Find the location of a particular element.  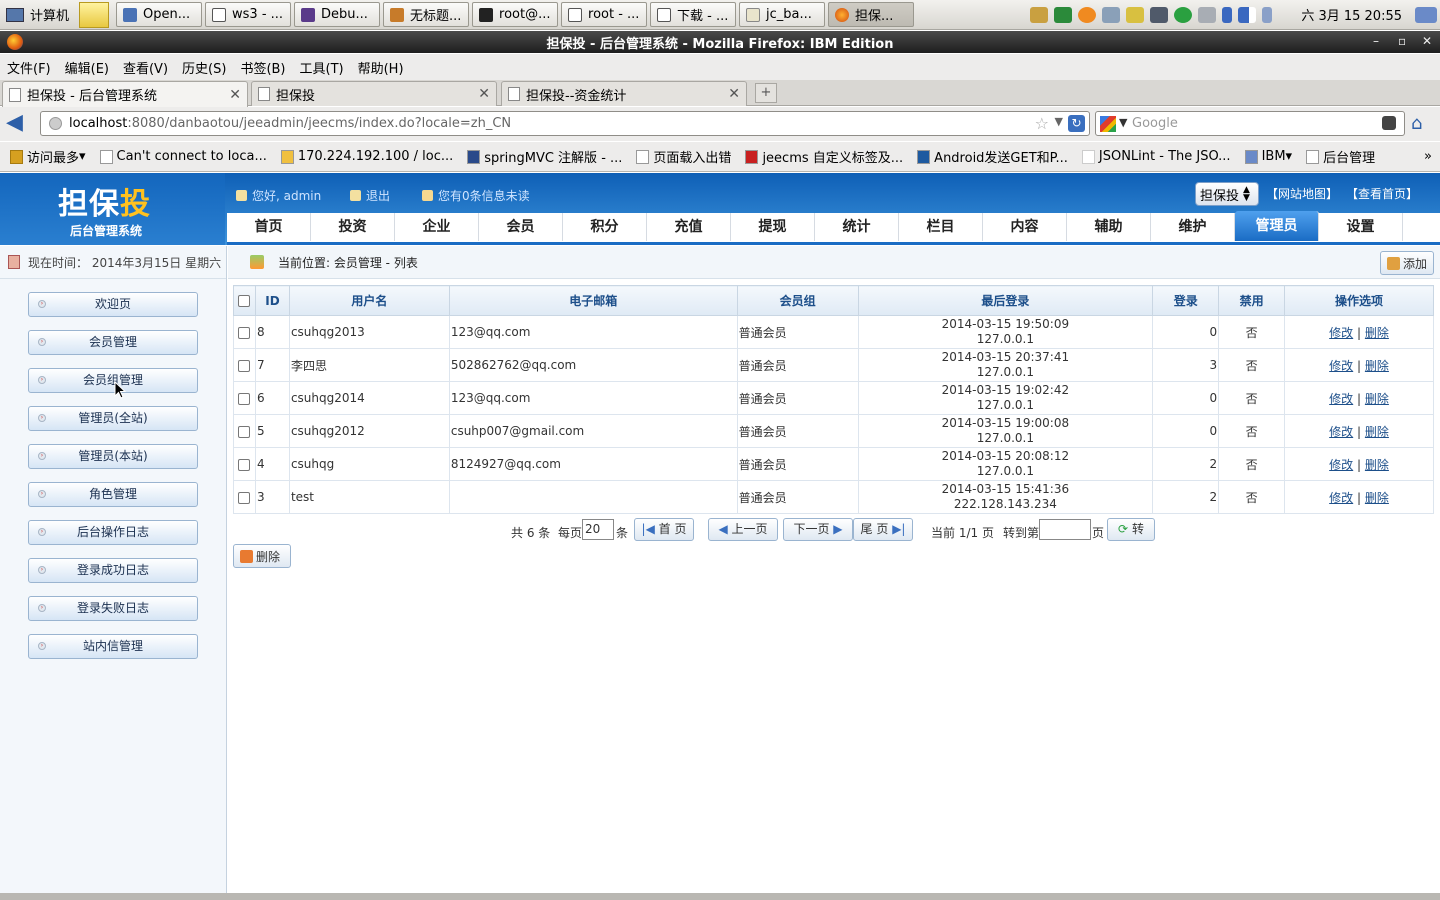

goto-page-input is located at coordinates (1065, 529).